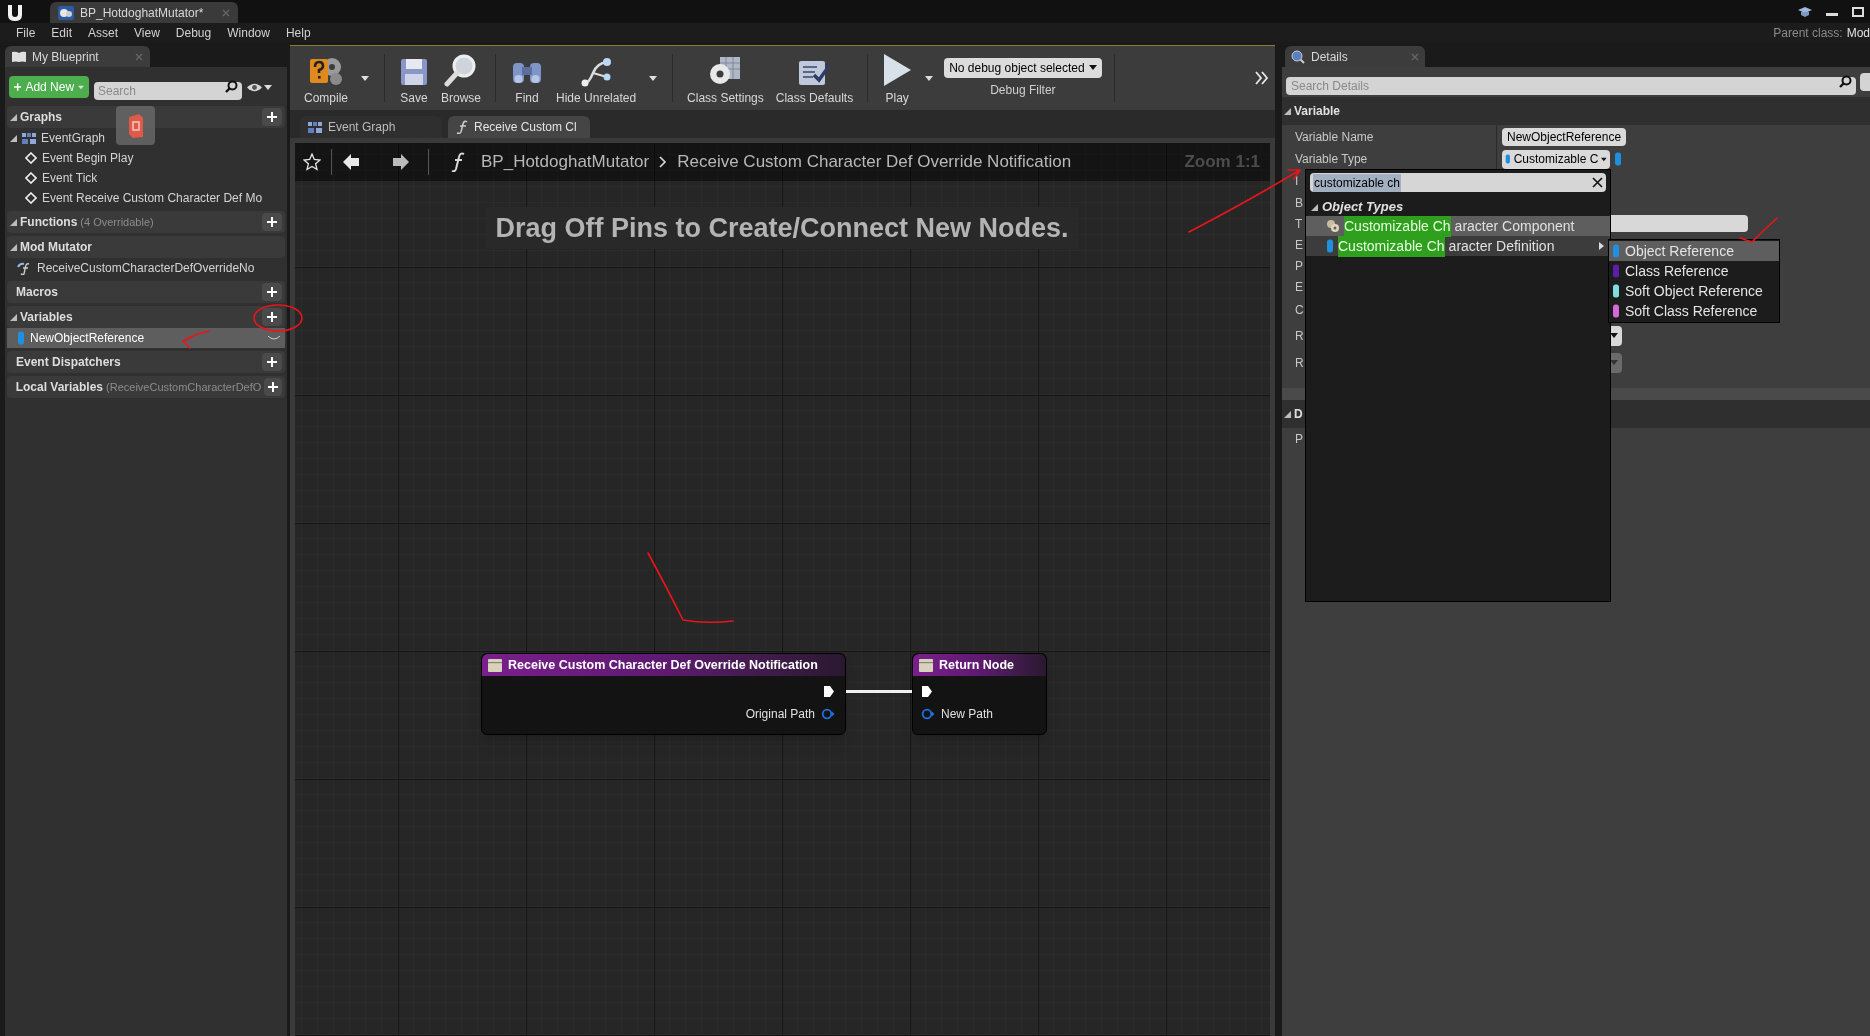  I want to click on graduation-cap-icon, so click(1805, 12).